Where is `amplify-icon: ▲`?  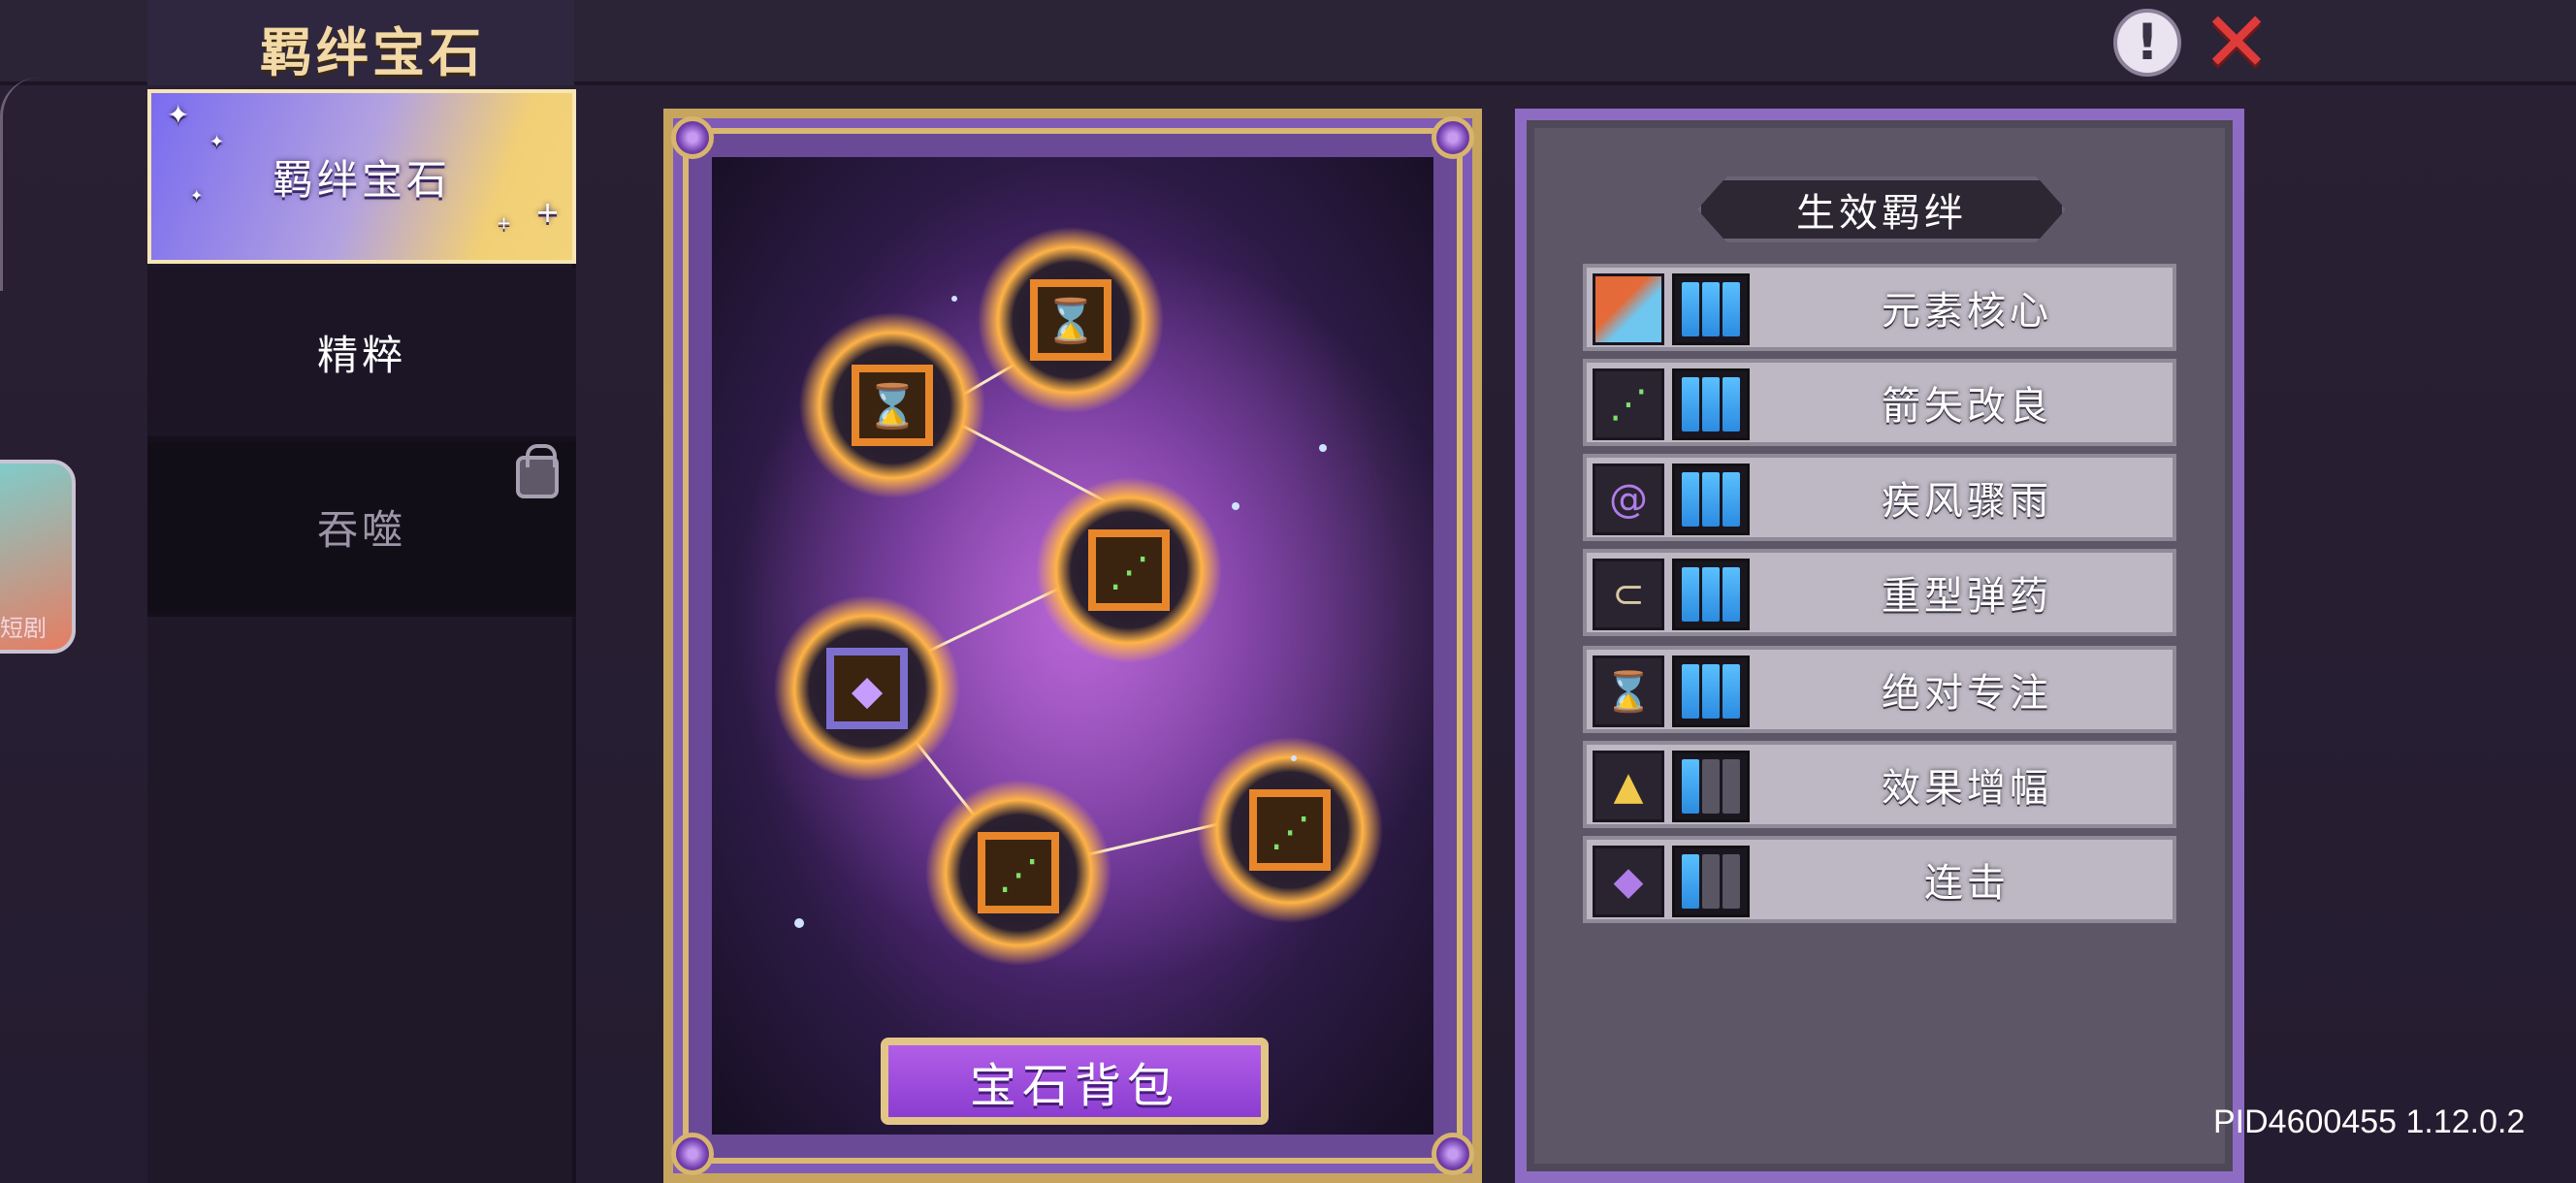
amplify-icon: ▲ is located at coordinates (1628, 786).